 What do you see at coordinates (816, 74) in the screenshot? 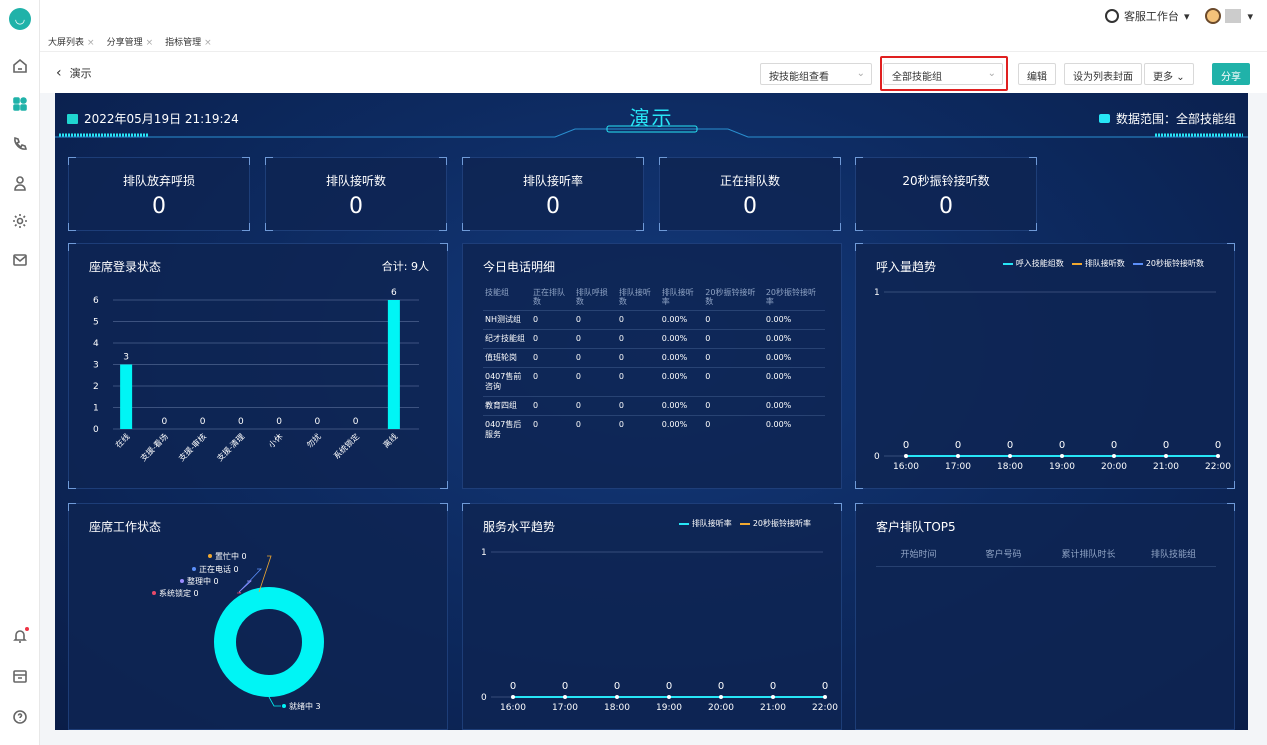
I see `view-by-select: 按技能组查看 ⌄` at bounding box center [816, 74].